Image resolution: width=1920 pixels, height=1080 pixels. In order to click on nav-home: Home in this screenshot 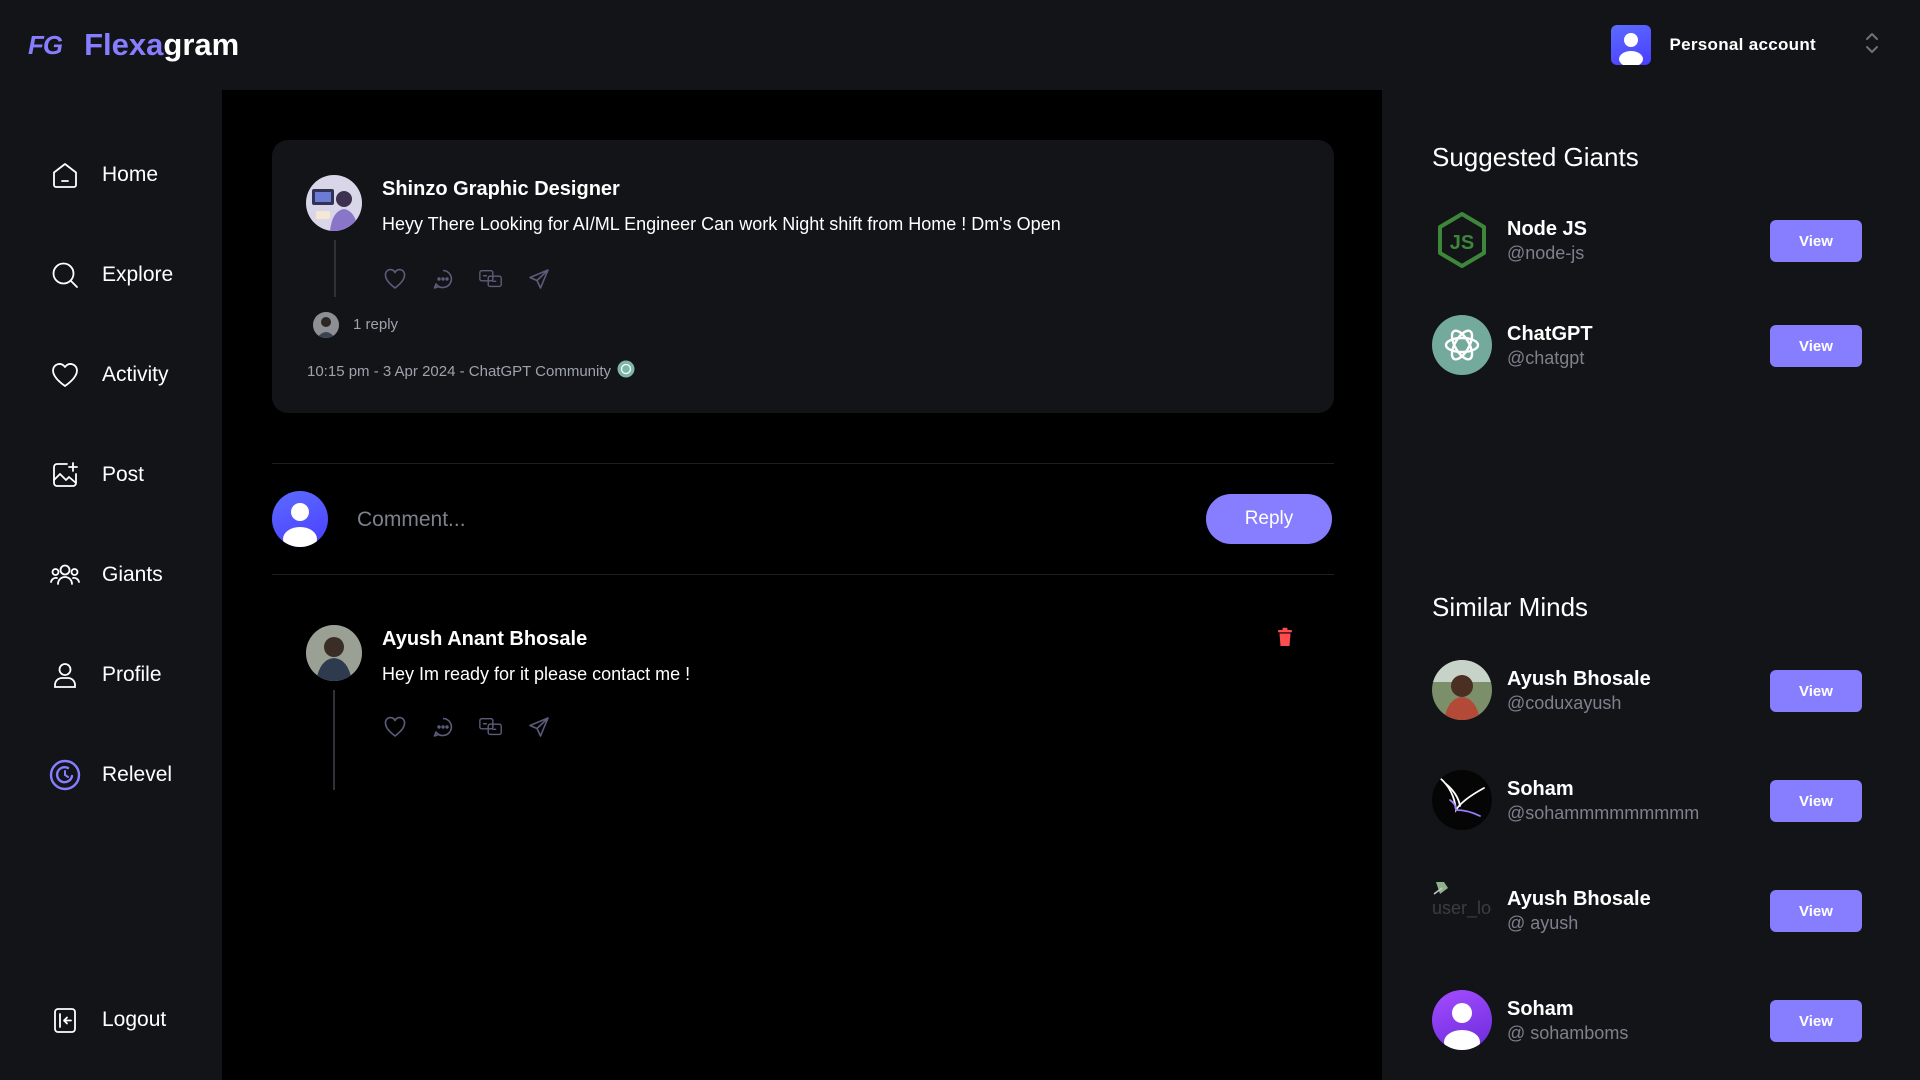, I will do `click(103, 175)`.